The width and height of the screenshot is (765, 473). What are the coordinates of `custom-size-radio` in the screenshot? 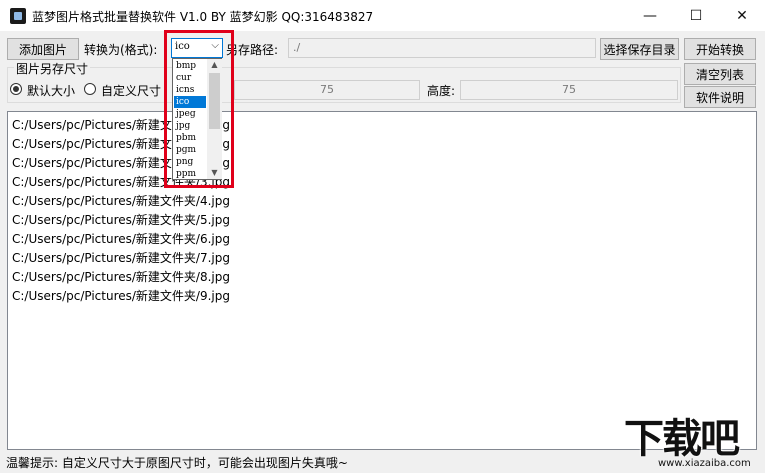 It's located at (90, 89).